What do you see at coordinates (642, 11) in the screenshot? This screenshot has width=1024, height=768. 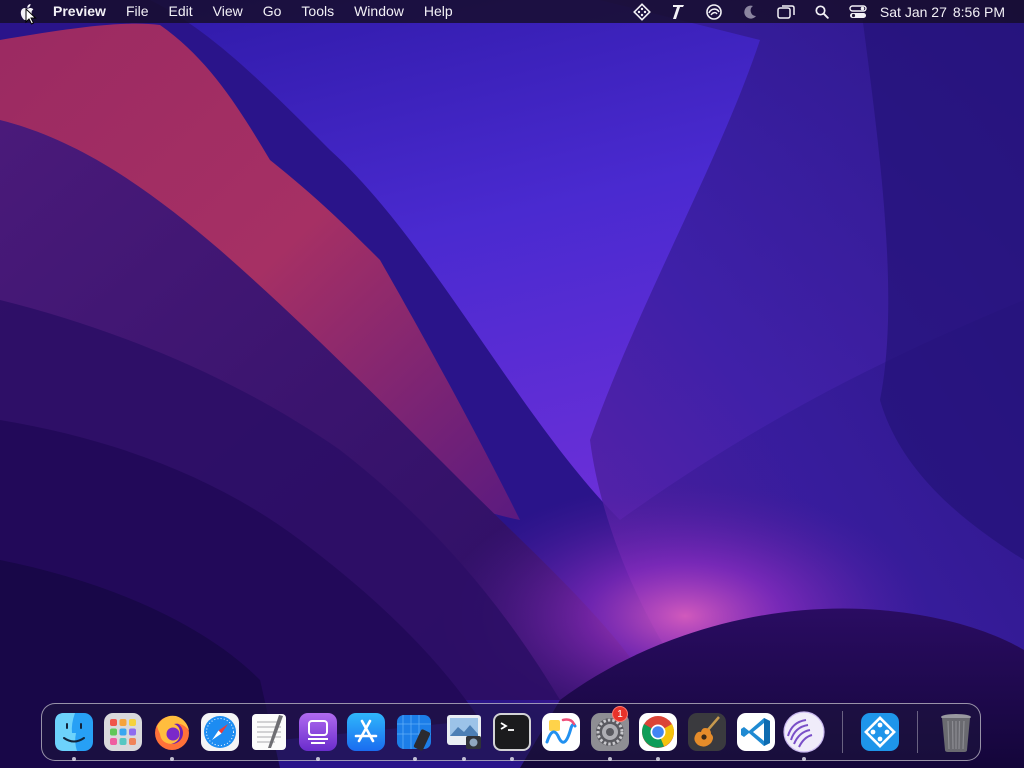 I see `yabai-icon` at bounding box center [642, 11].